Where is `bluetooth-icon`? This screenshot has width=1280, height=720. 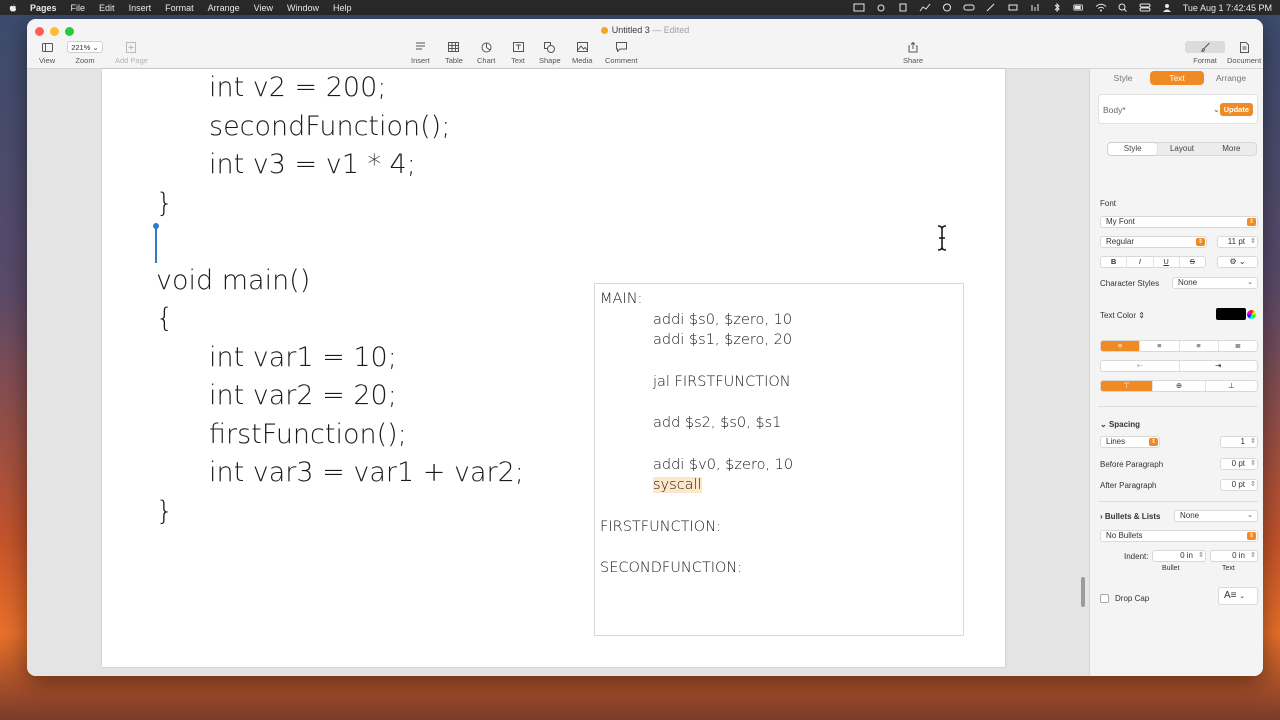 bluetooth-icon is located at coordinates (1057, 7).